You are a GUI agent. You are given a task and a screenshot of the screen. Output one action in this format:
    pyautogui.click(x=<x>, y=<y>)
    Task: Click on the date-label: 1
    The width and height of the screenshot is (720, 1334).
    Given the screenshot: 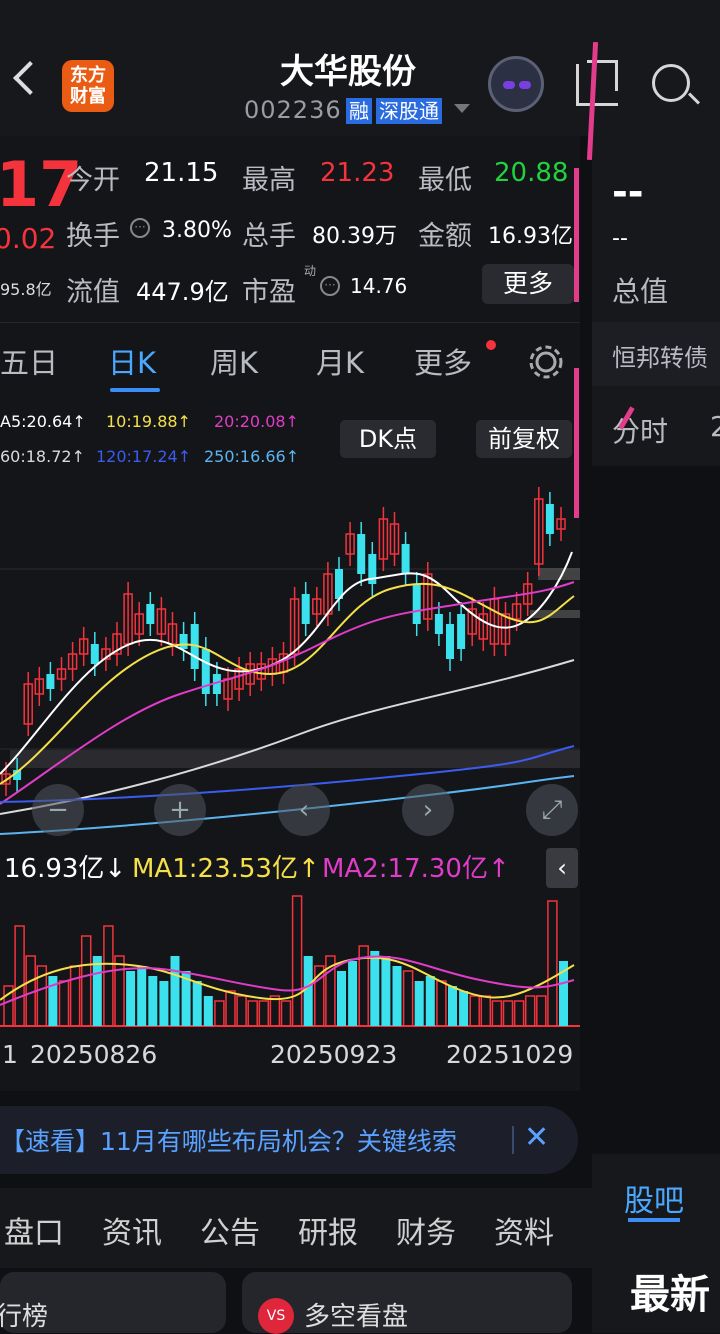 What is the action you would take?
    pyautogui.click(x=10, y=1054)
    